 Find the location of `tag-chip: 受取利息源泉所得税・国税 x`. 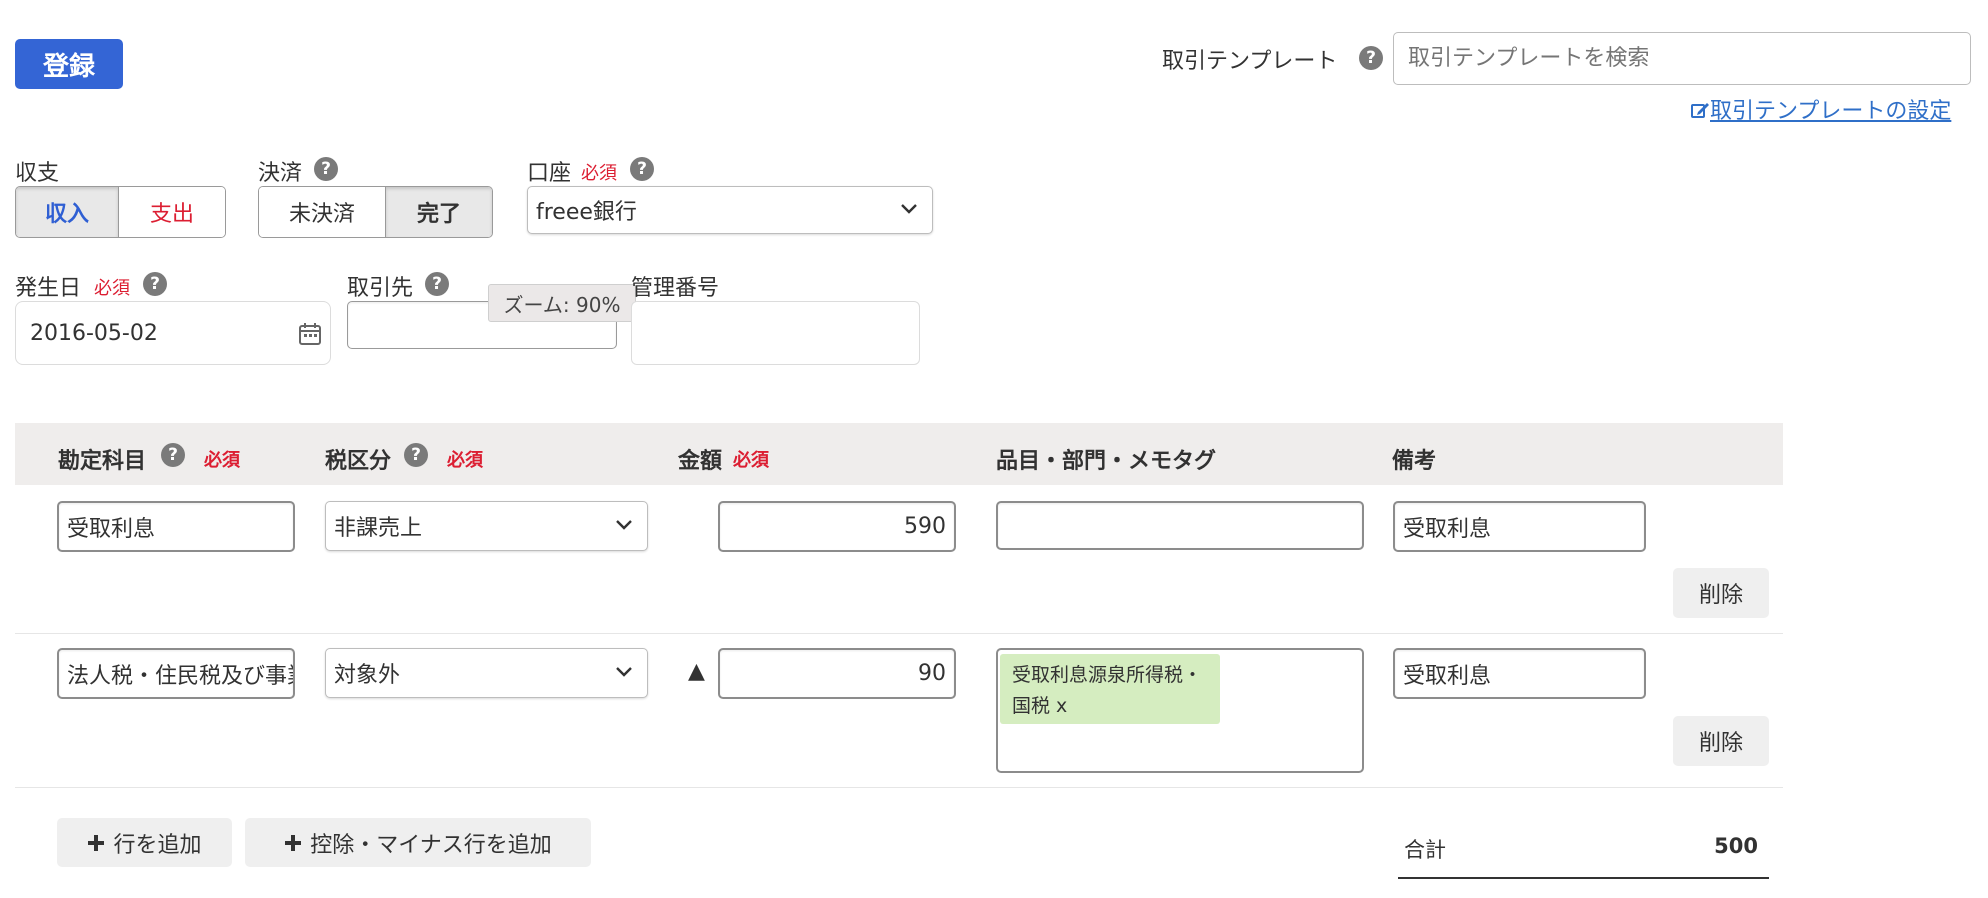

tag-chip: 受取利息源泉所得税・国税 x is located at coordinates (1110, 689).